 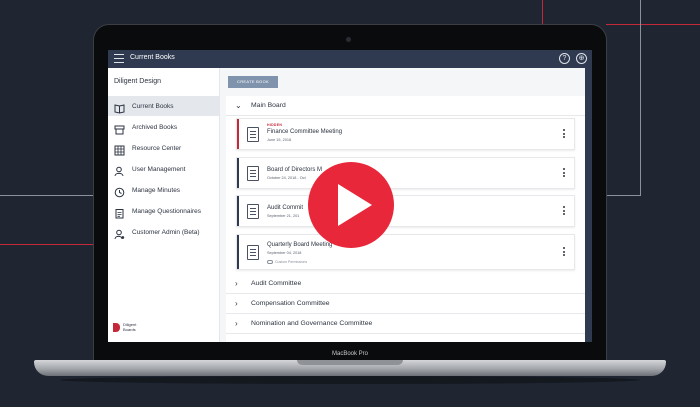 What do you see at coordinates (119, 191) in the screenshot?
I see `clock-icon` at bounding box center [119, 191].